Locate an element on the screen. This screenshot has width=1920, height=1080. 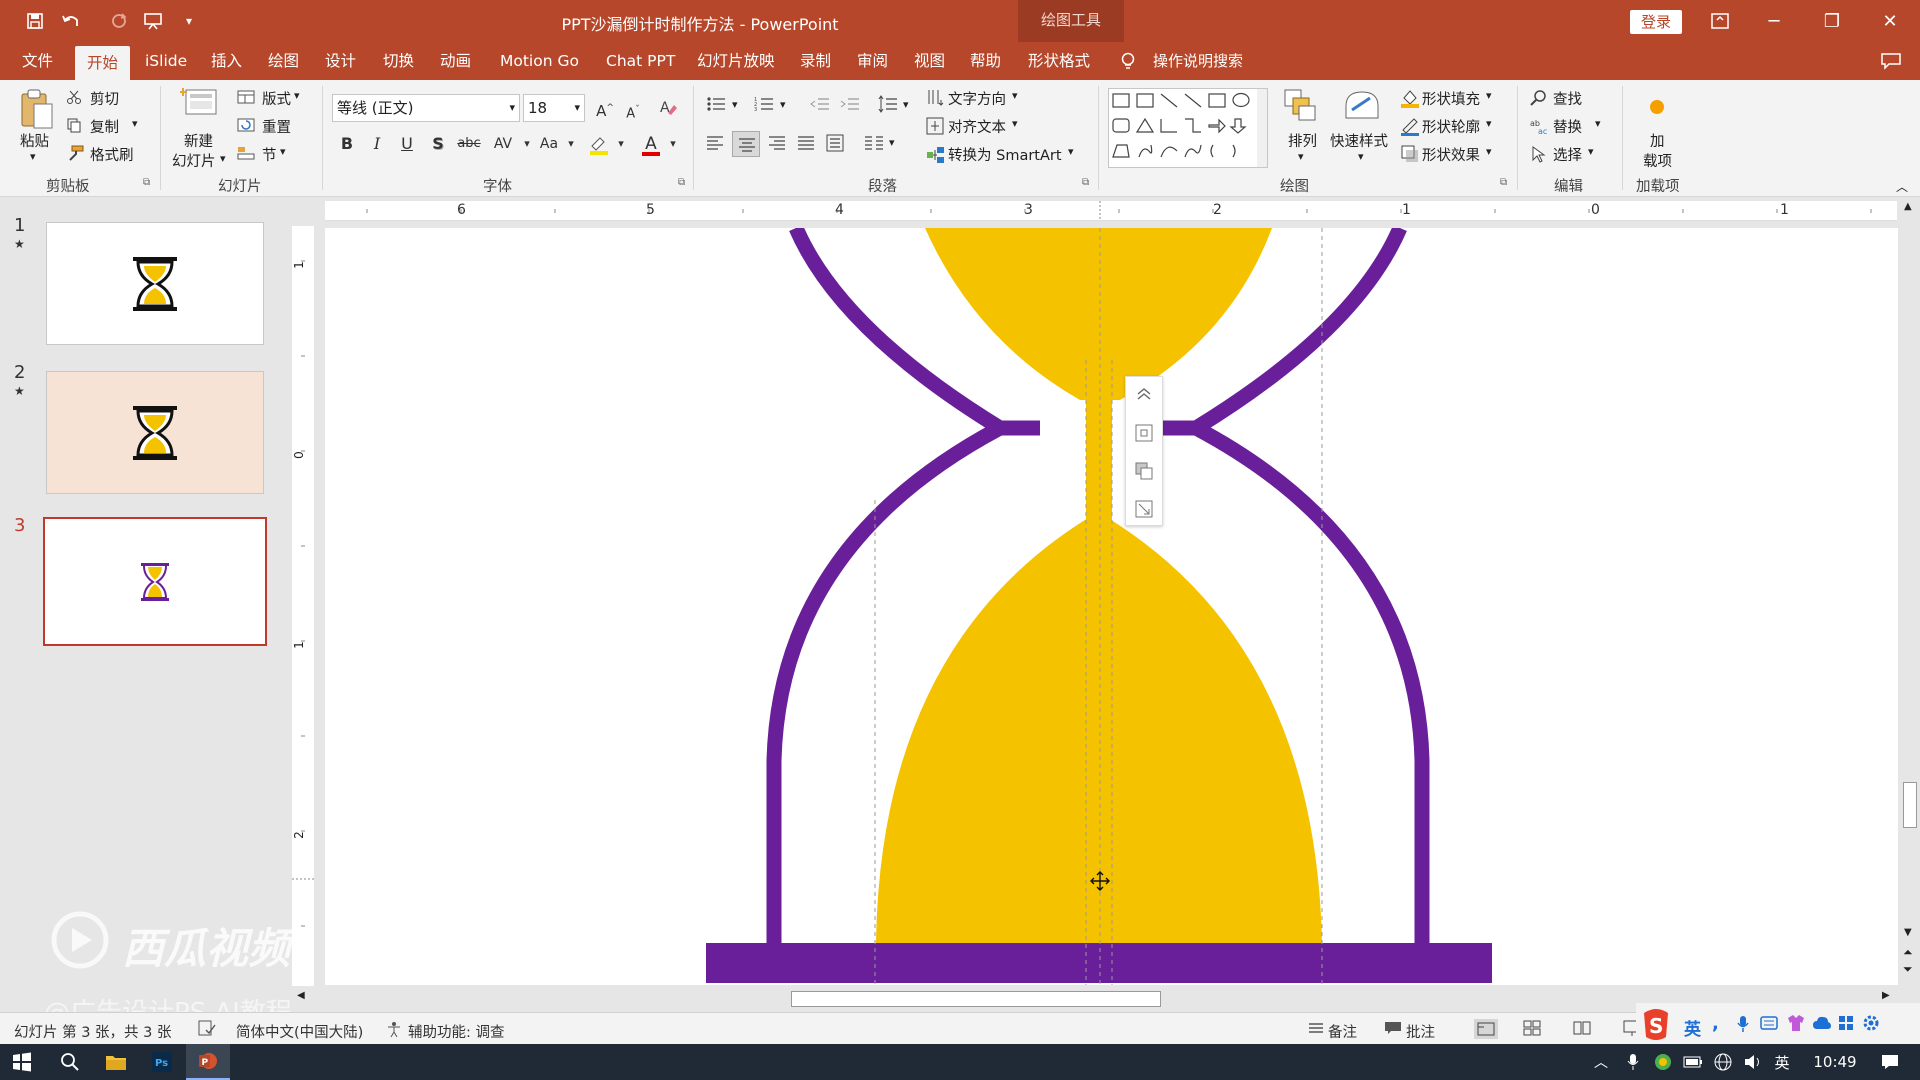
find-label: 查找 is located at coordinates (1567, 98).